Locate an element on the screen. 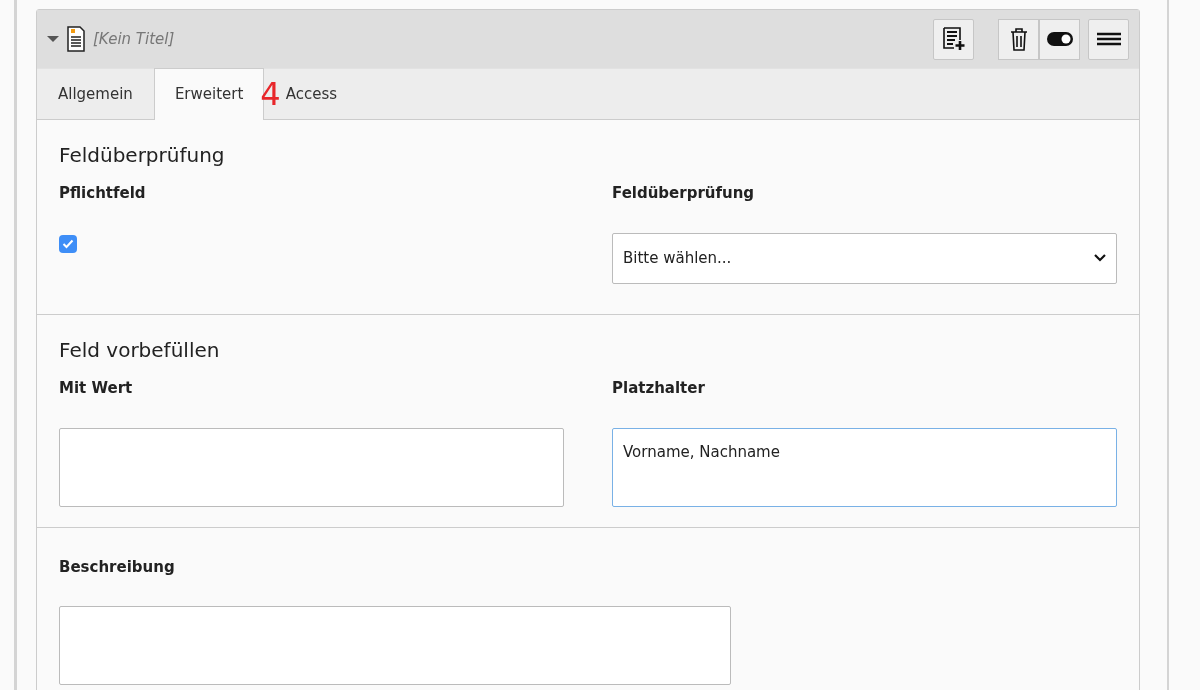  menu-icon is located at coordinates (1108, 39).